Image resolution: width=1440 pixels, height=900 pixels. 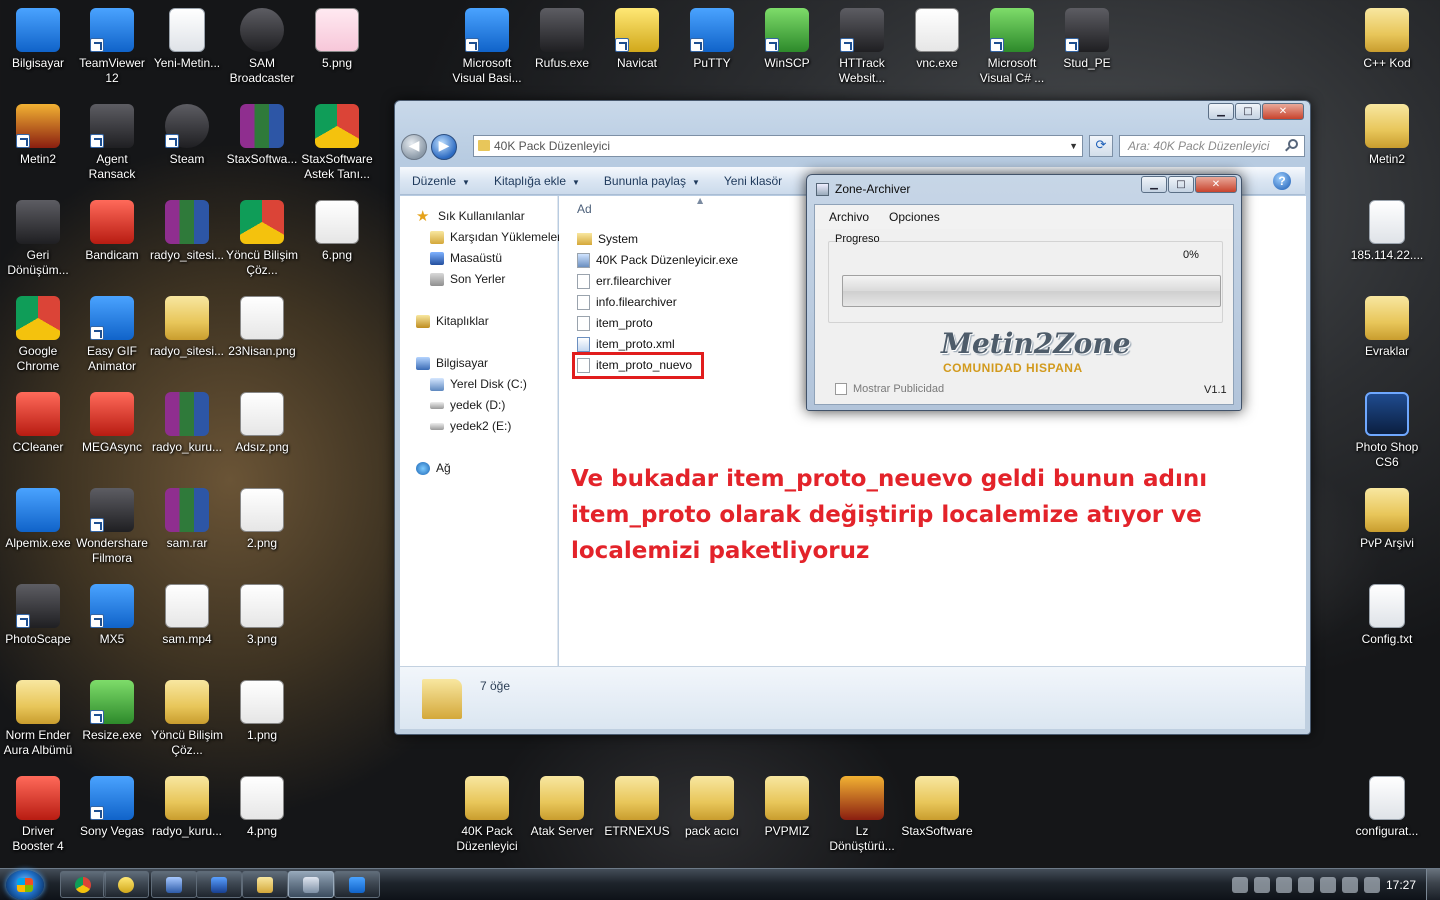 I want to click on desktop-icon-vnc: vnc.exe, so click(x=937, y=39).